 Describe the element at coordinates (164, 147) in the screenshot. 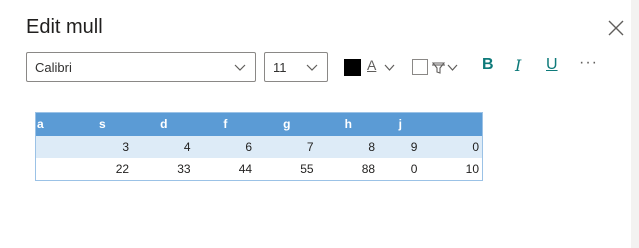

I see `table-cell: 4` at that location.